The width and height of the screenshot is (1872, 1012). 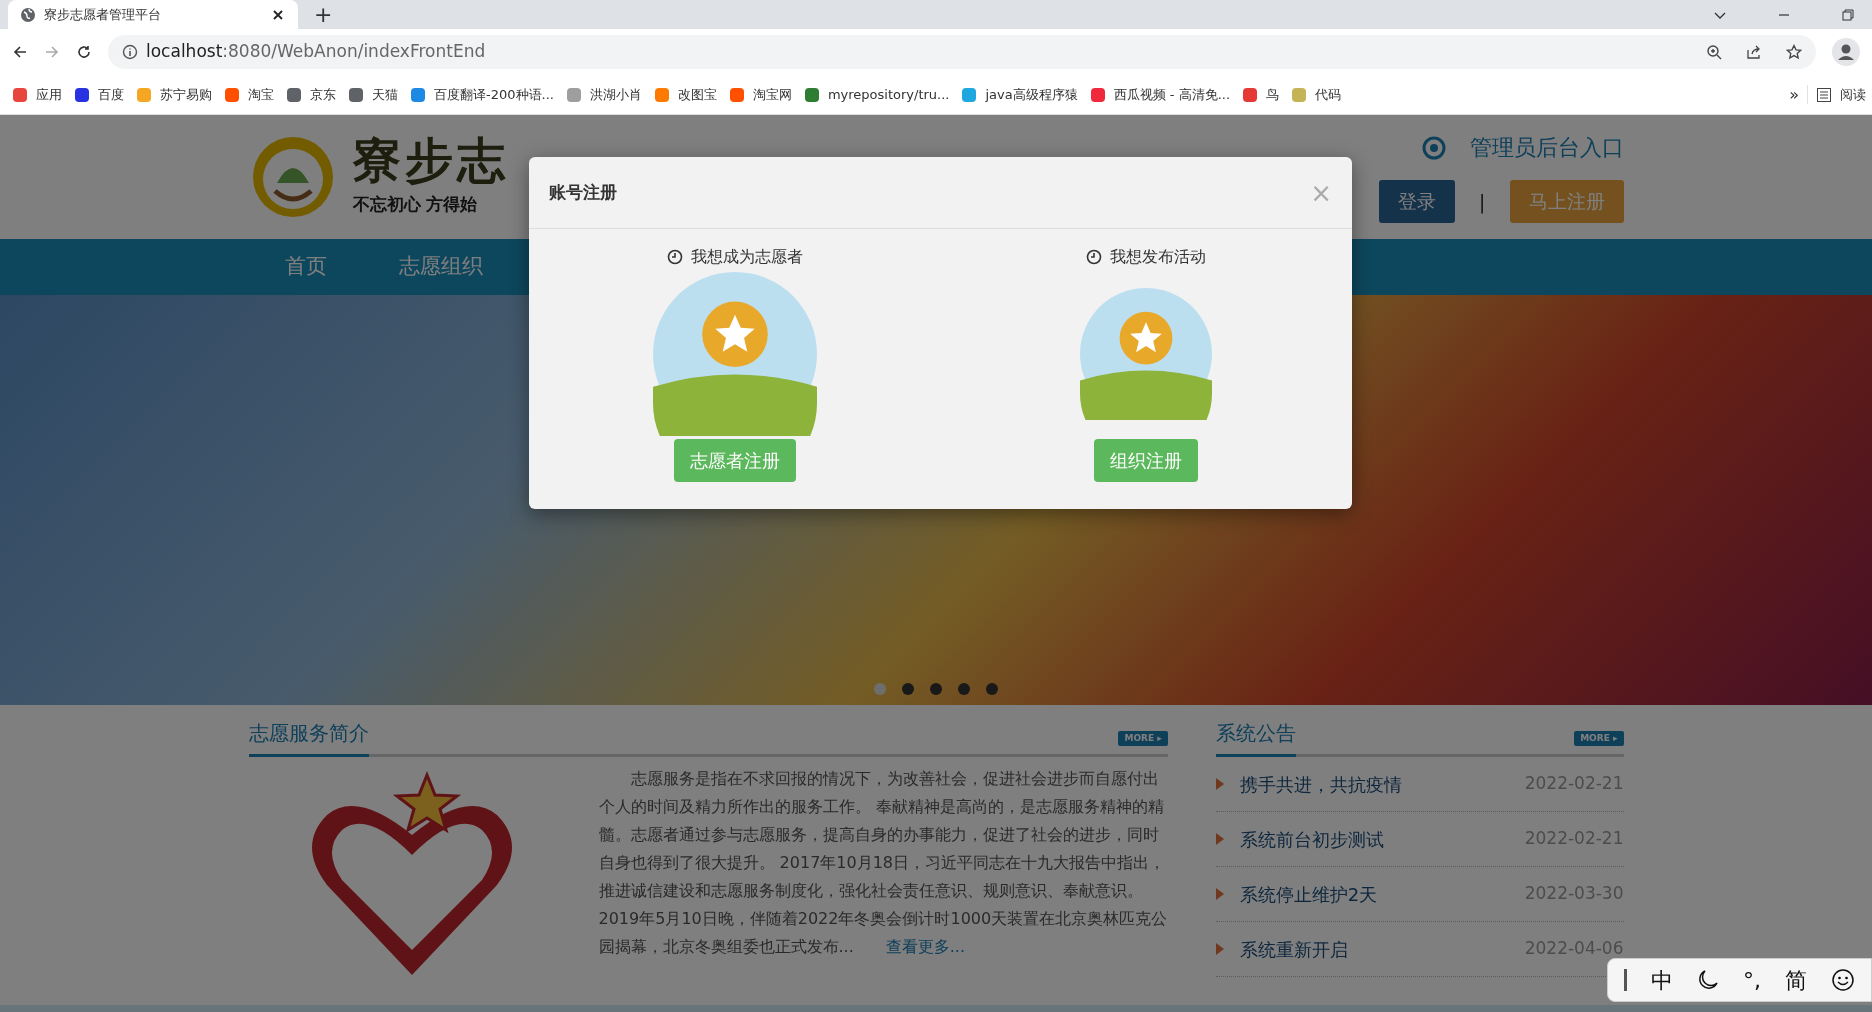 What do you see at coordinates (583, 192) in the screenshot?
I see `dialog-title: 账号注册` at bounding box center [583, 192].